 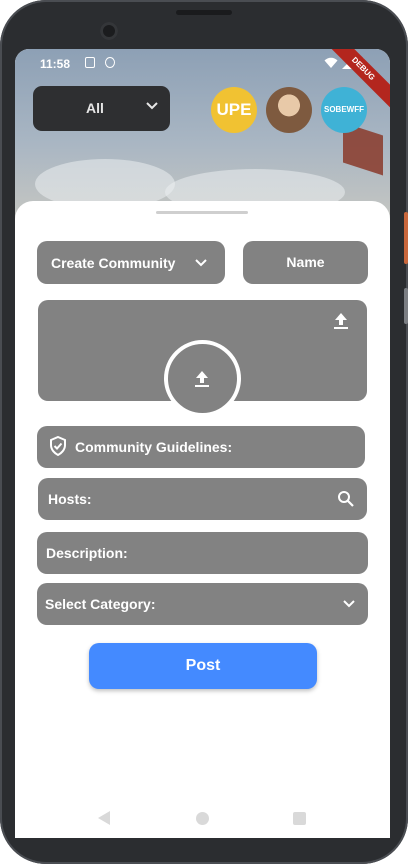 I want to click on community-type-dropdown: Create Community, so click(x=131, y=262).